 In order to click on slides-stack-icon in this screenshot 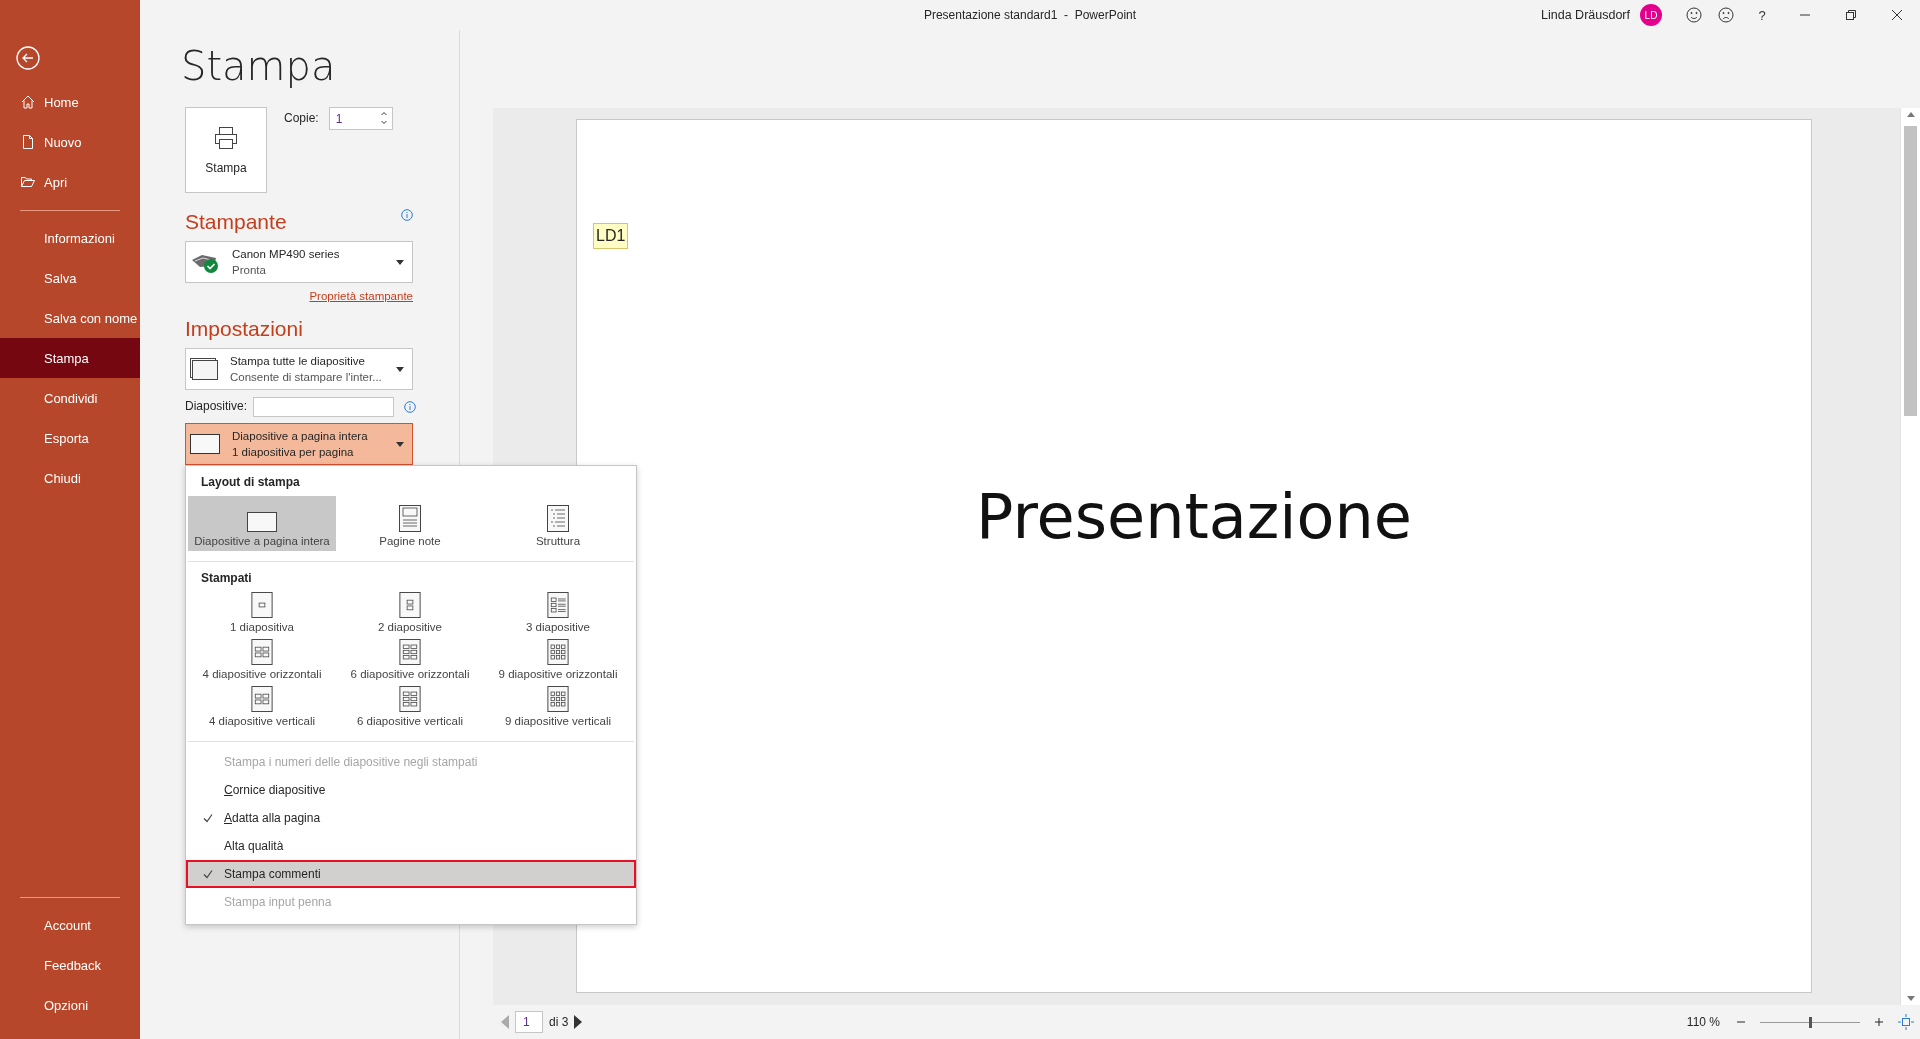, I will do `click(204, 369)`.